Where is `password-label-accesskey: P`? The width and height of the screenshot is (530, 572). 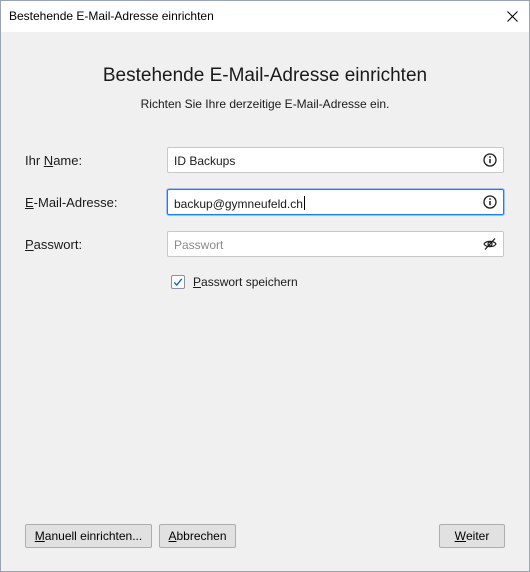
password-label-accesskey: P is located at coordinates (29, 244).